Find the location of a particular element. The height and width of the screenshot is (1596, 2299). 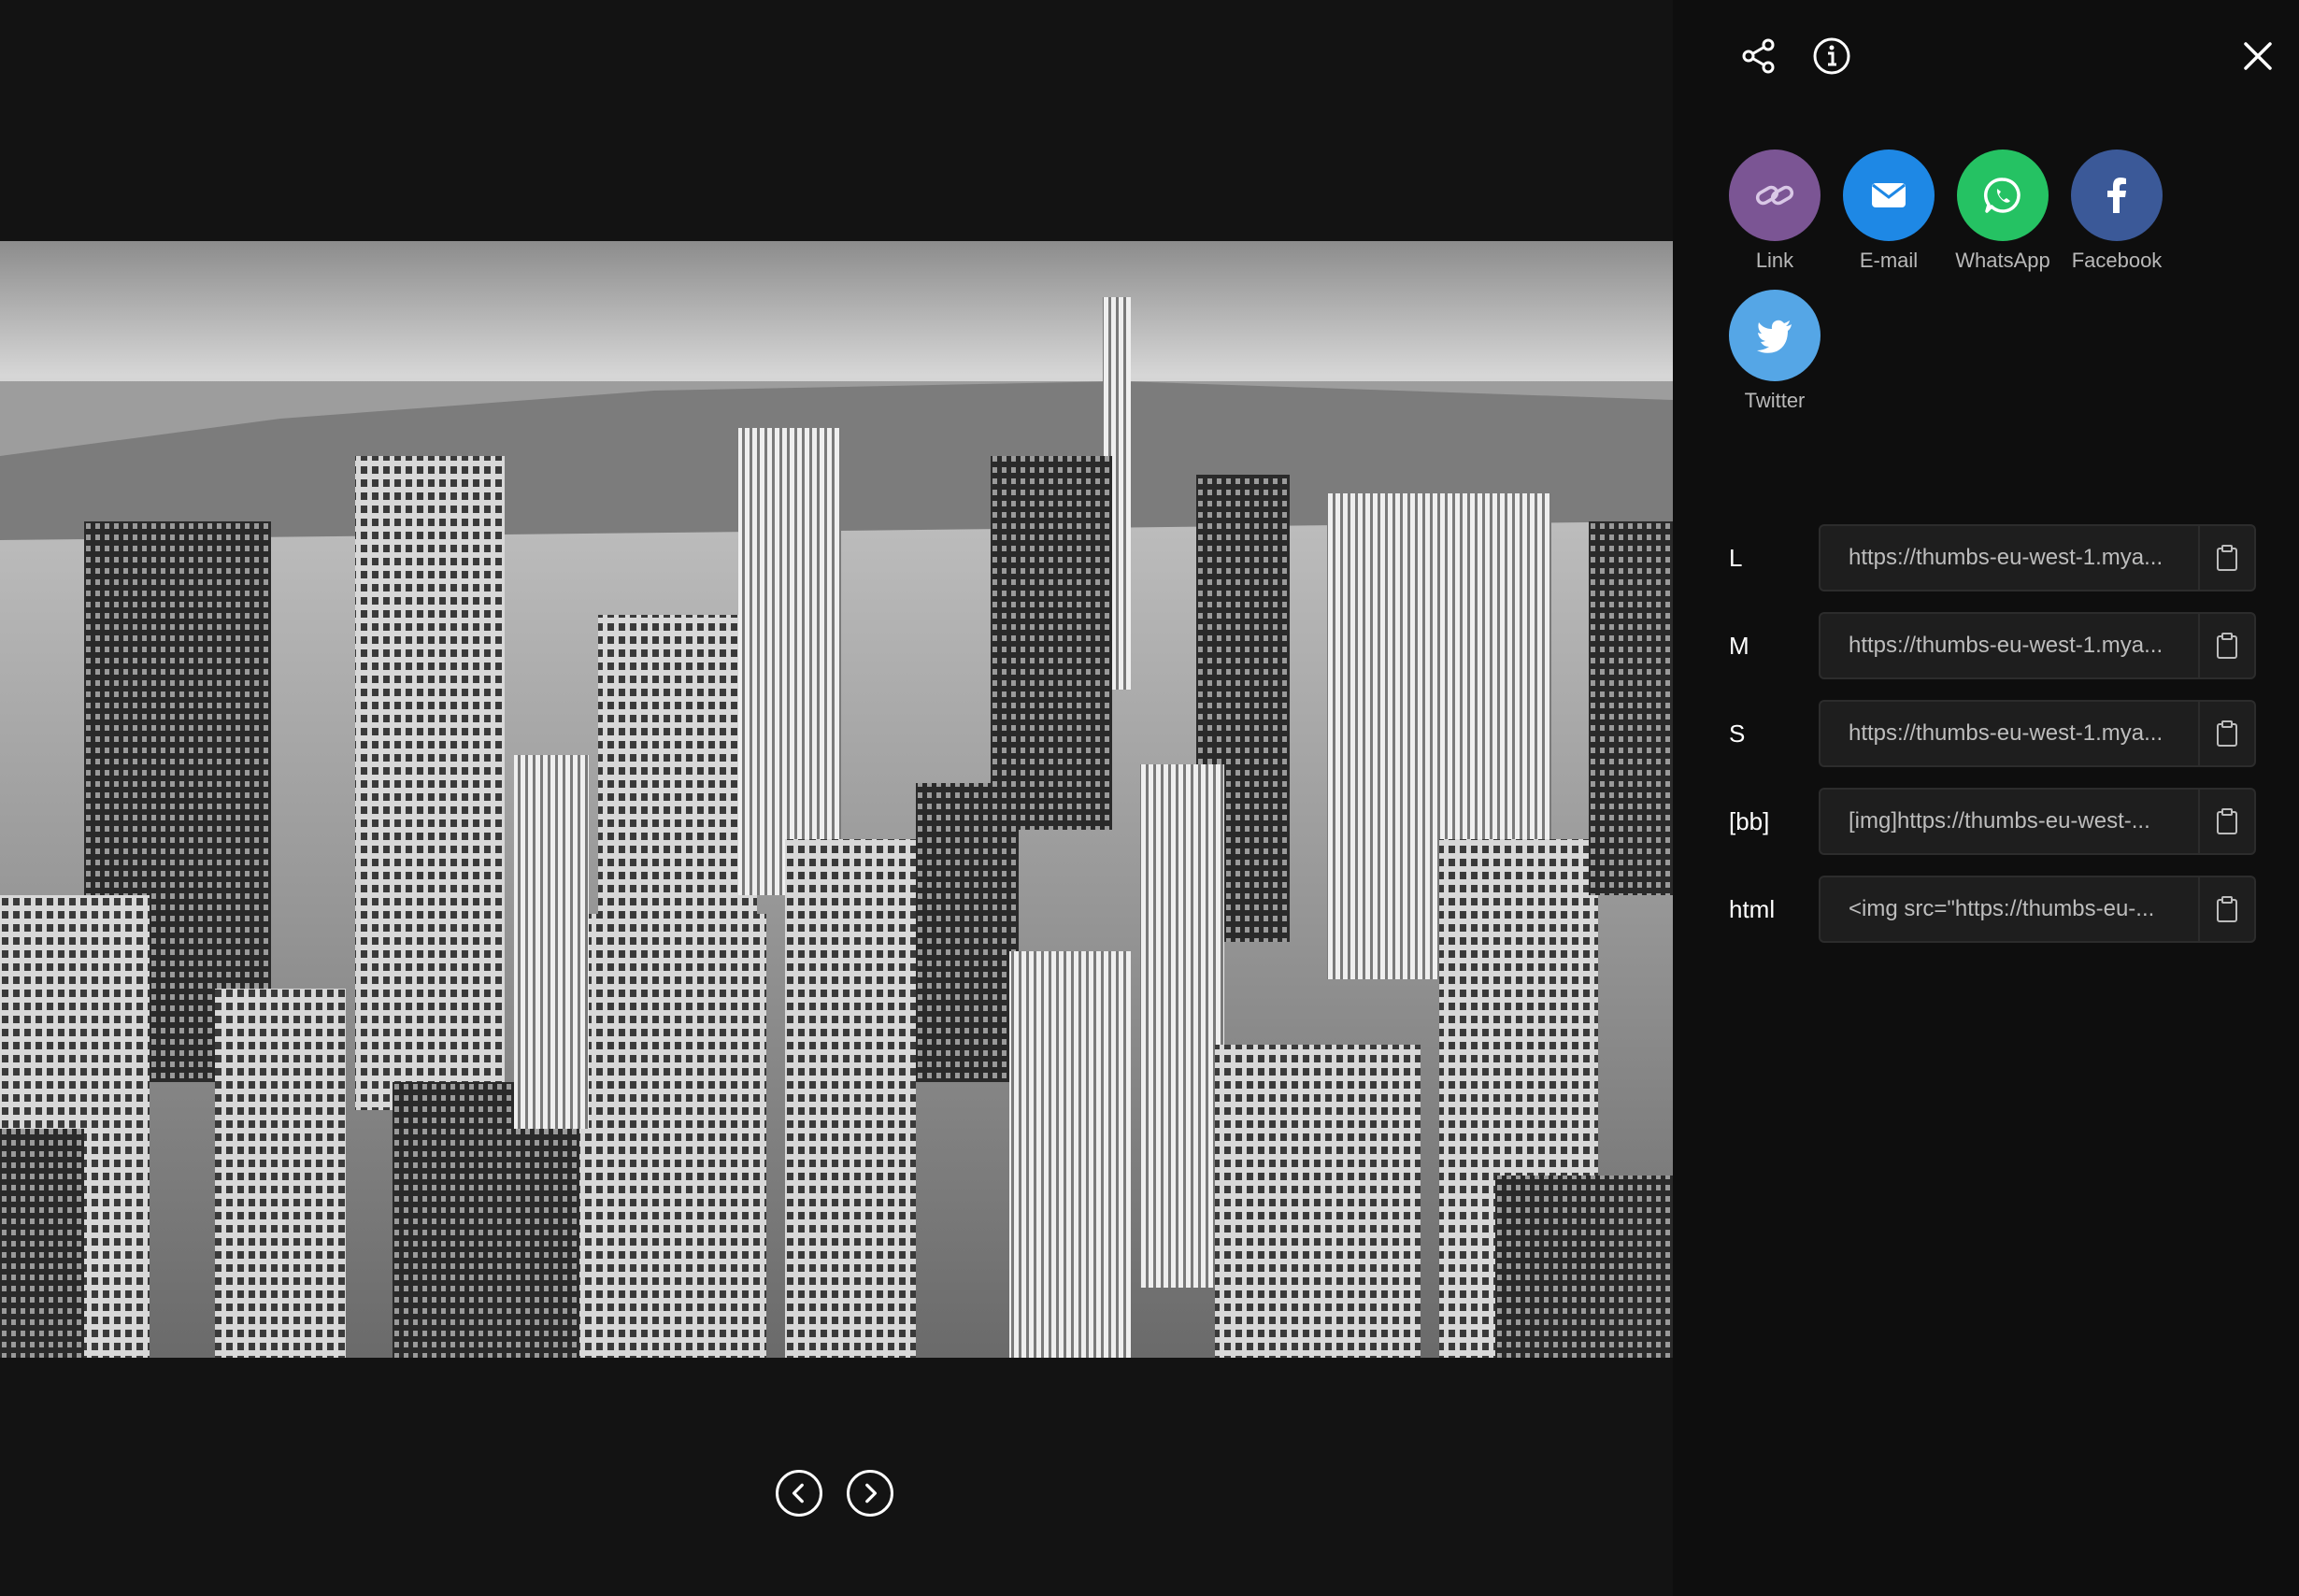

share-whatsapp: WhatsApp is located at coordinates (2002, 211).